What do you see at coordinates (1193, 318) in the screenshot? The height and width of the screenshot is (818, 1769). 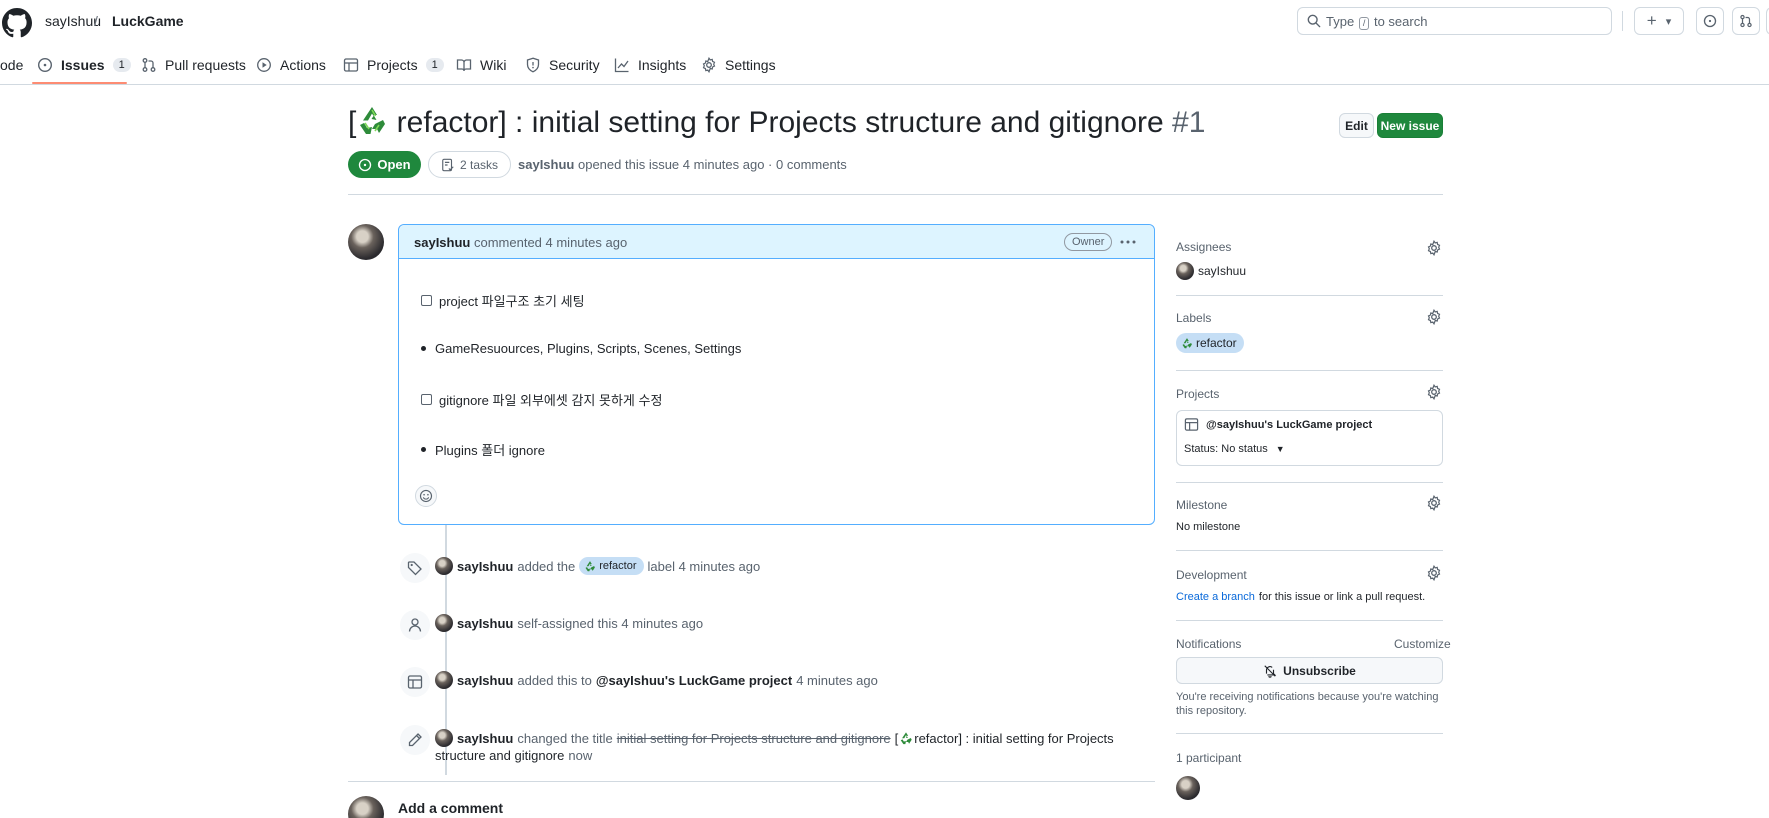 I see `labels-heading: Labels` at bounding box center [1193, 318].